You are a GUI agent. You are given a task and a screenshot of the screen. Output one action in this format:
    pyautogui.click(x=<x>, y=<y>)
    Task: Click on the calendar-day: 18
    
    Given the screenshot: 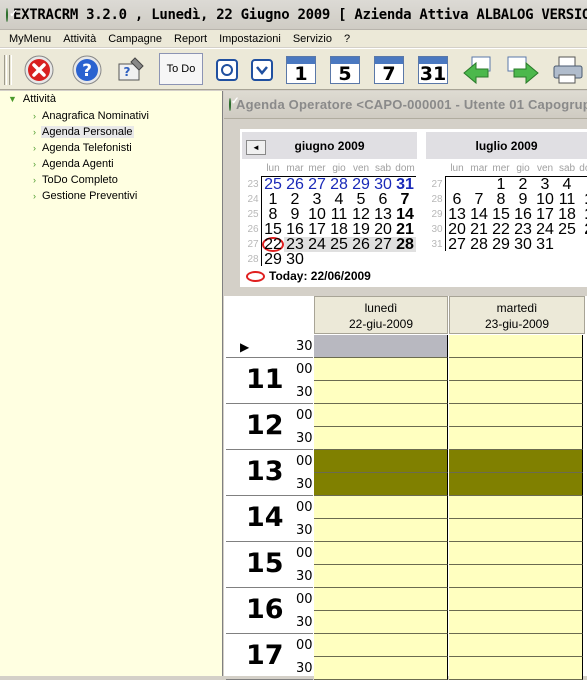 What is the action you would take?
    pyautogui.click(x=339, y=230)
    